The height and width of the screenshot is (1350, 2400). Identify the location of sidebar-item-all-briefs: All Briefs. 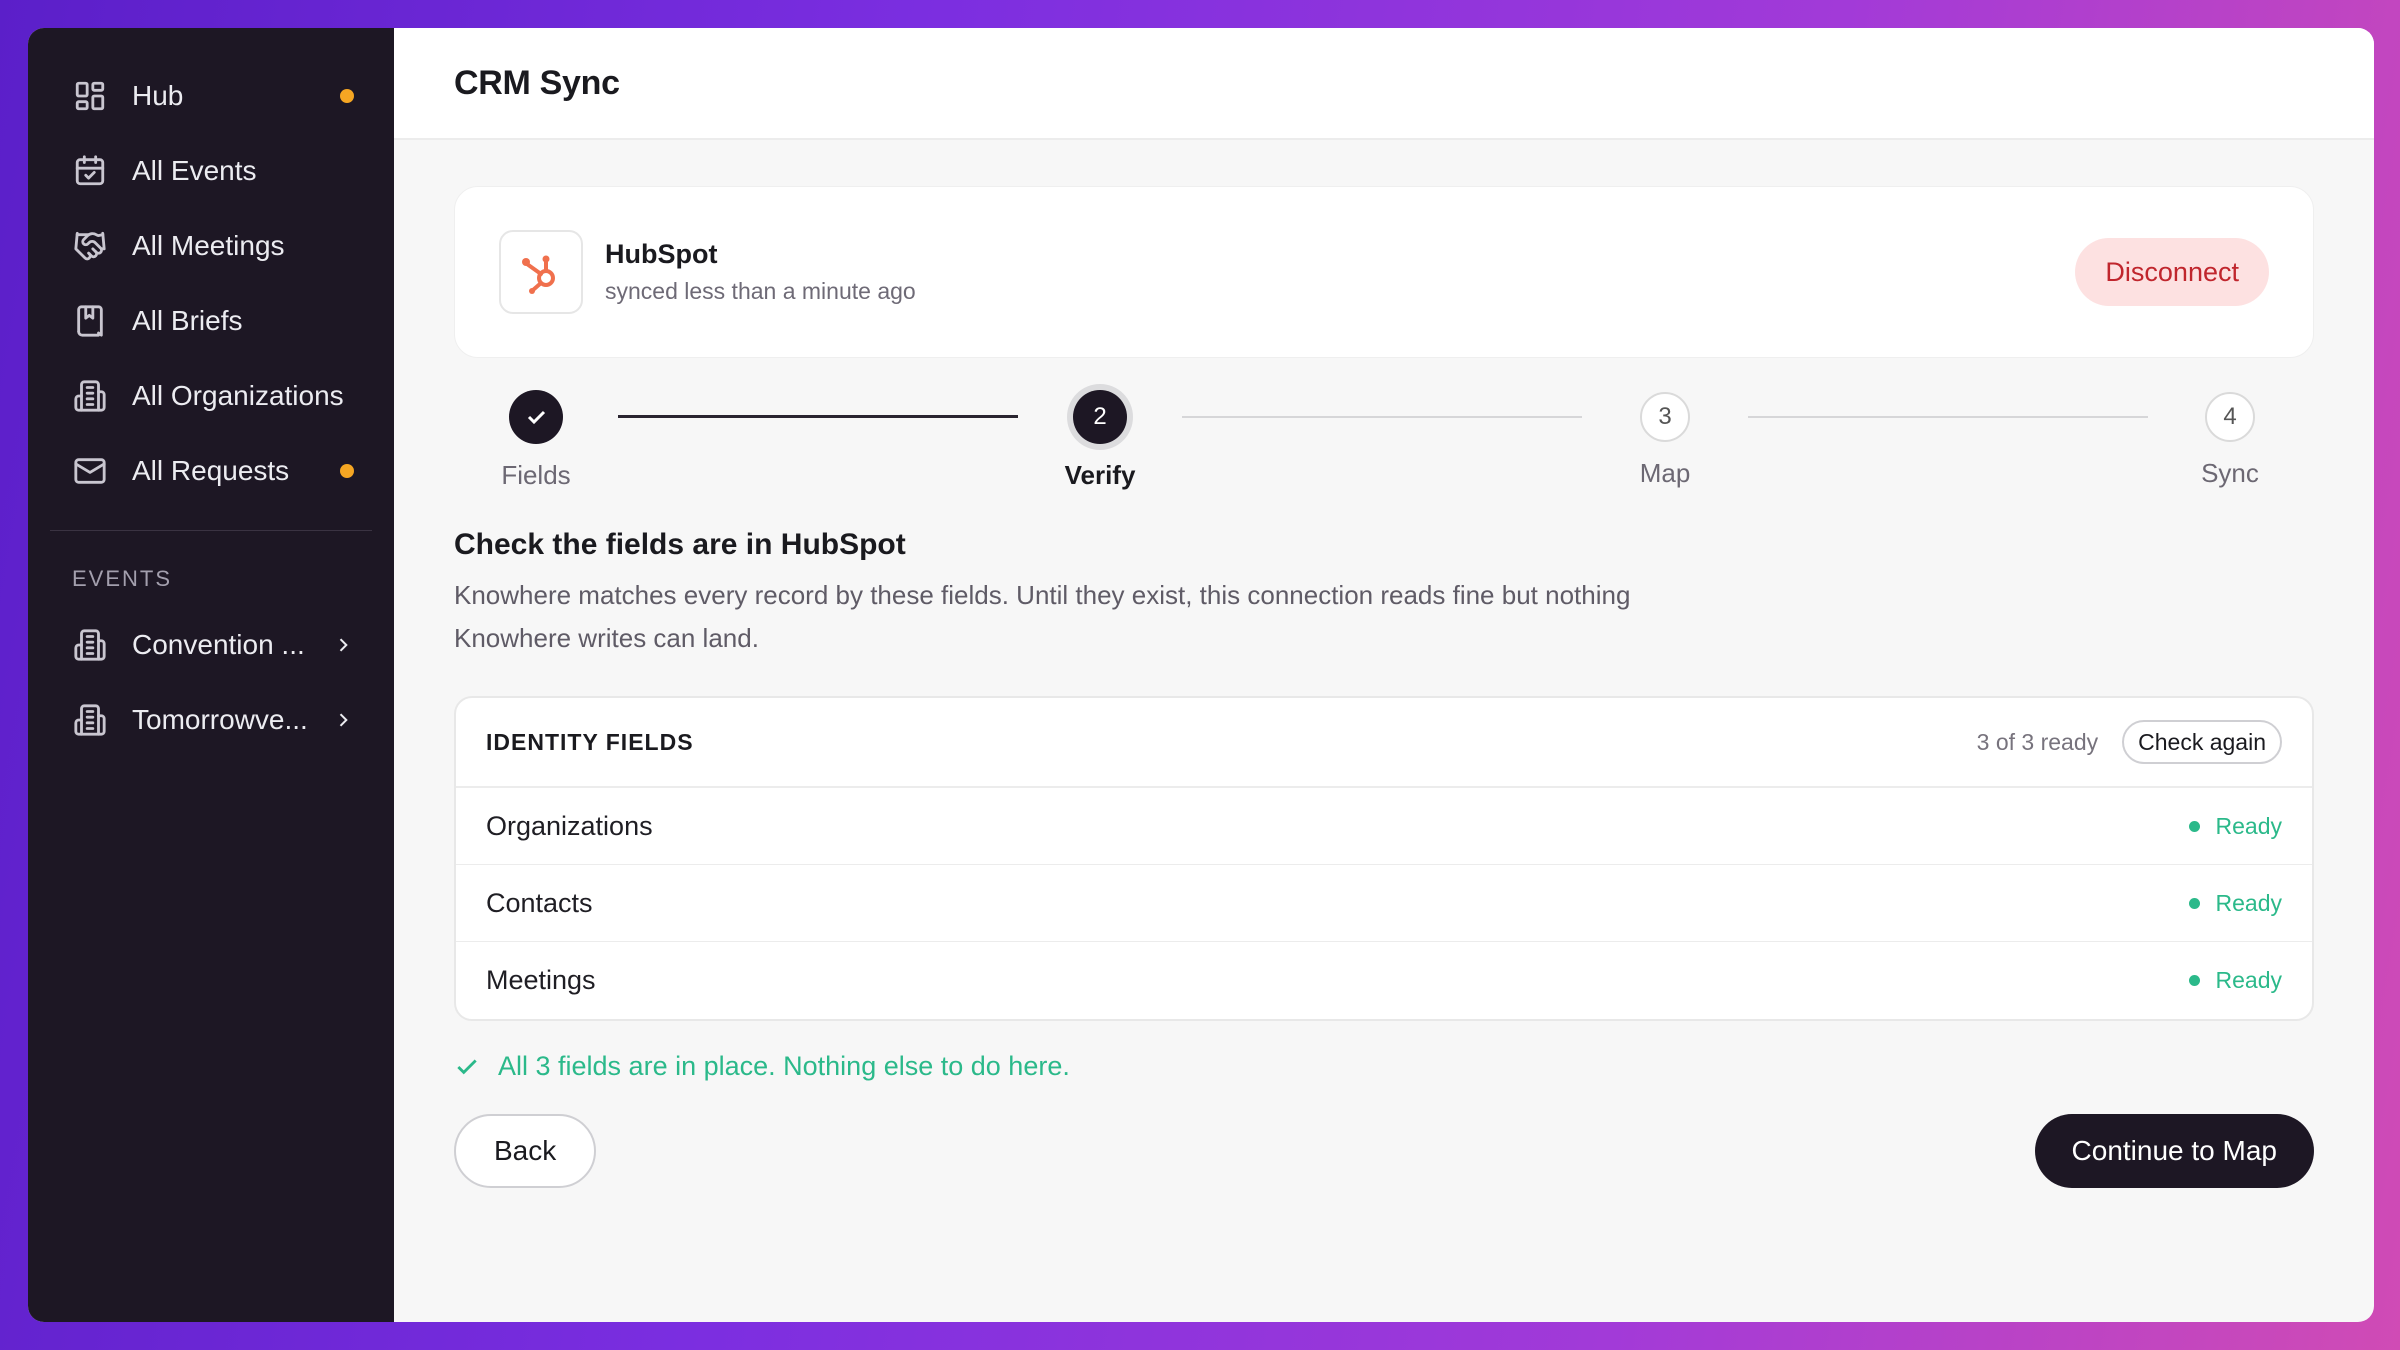
(211, 320).